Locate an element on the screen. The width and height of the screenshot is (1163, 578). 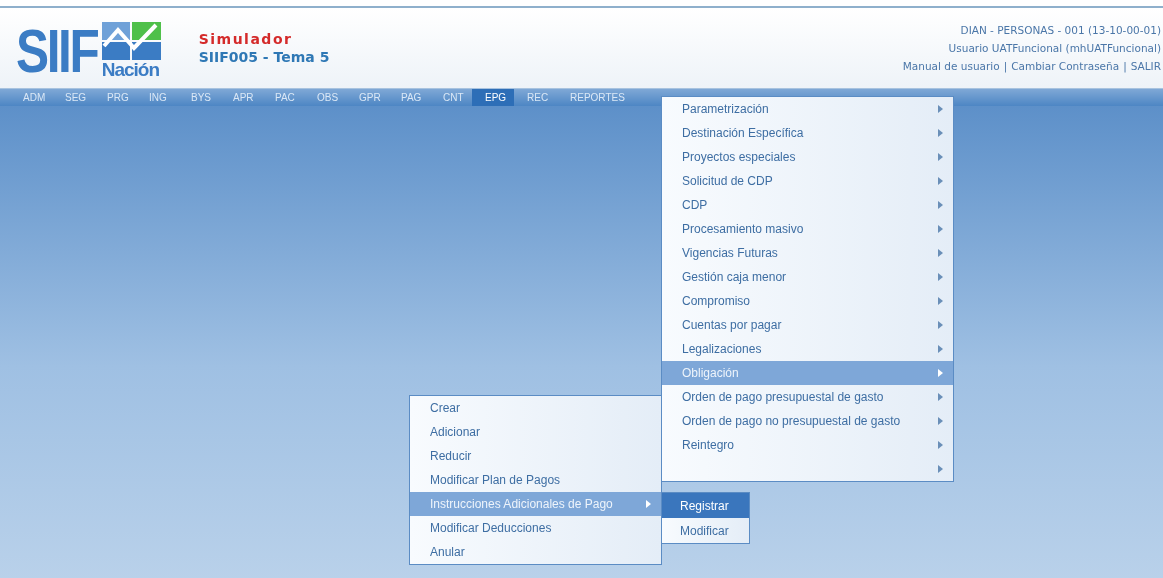
menu-item: Procesamiento masivo is located at coordinates (807, 229).